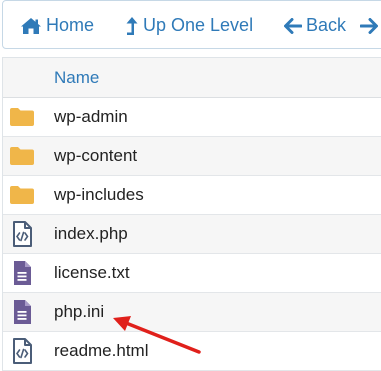 The height and width of the screenshot is (371, 381). I want to click on home-button: Home, so click(57, 25).